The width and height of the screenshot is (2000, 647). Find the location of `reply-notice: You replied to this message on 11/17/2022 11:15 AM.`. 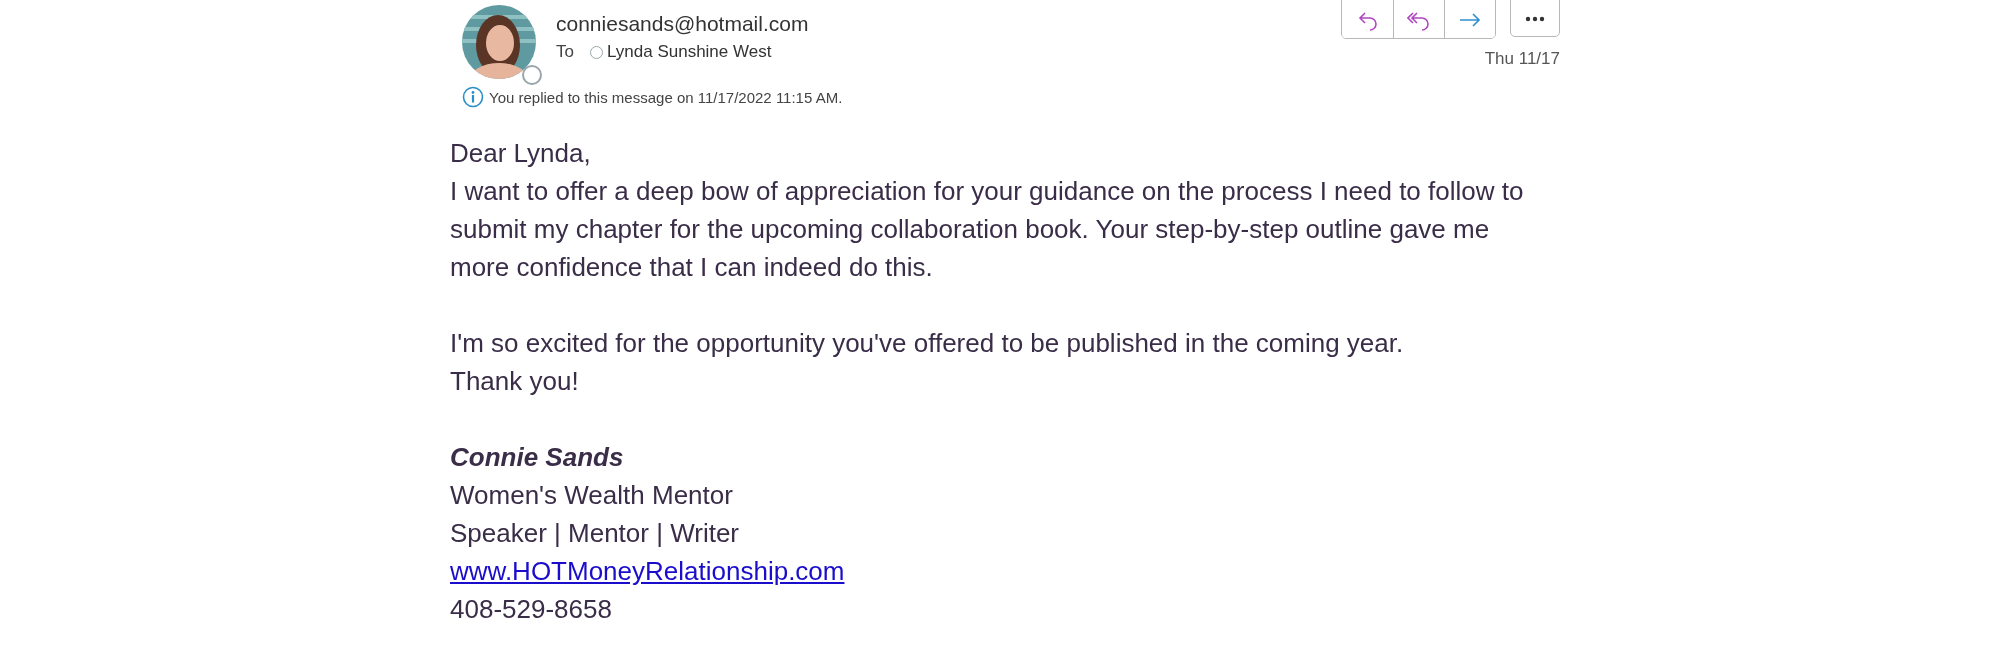

reply-notice: You replied to this message on 11/17/2022 11:15 AM. is located at coordinates (666, 97).